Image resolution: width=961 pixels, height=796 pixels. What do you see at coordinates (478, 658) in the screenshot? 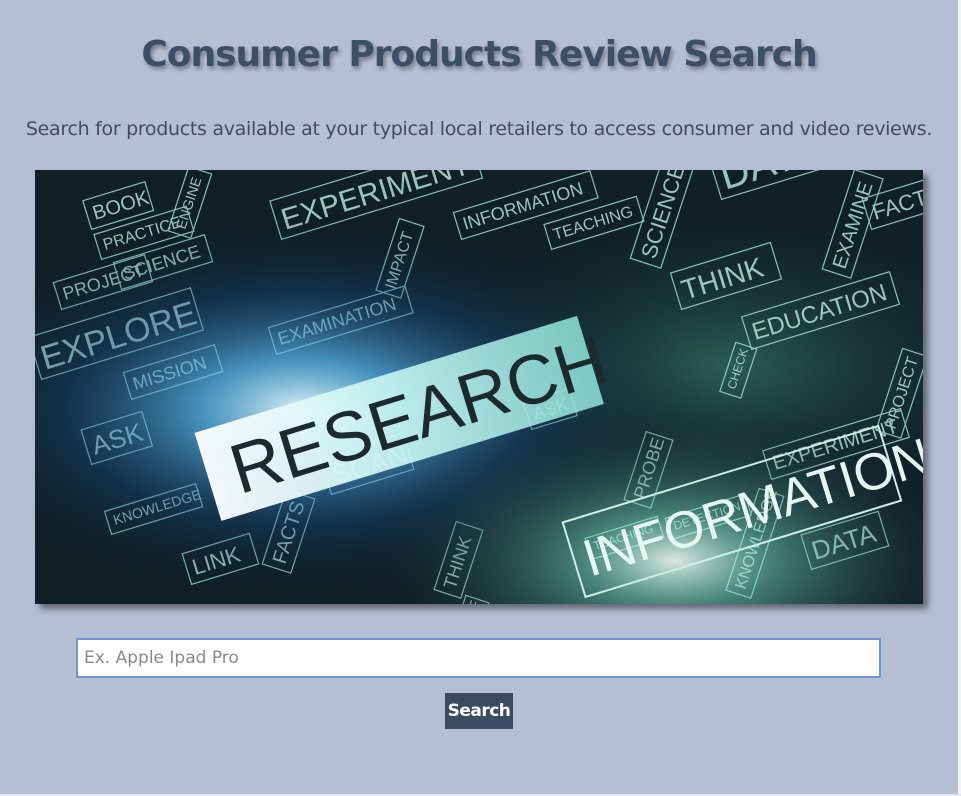
I see `search-input` at bounding box center [478, 658].